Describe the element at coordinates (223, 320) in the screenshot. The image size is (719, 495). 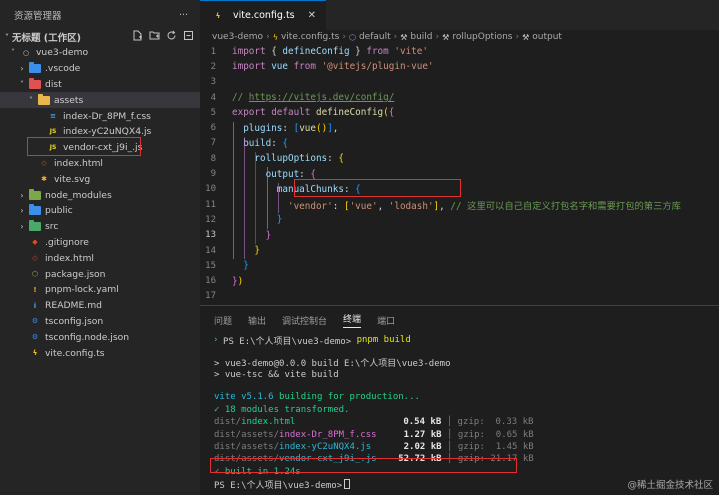
I see `panel-tab: 问题` at that location.